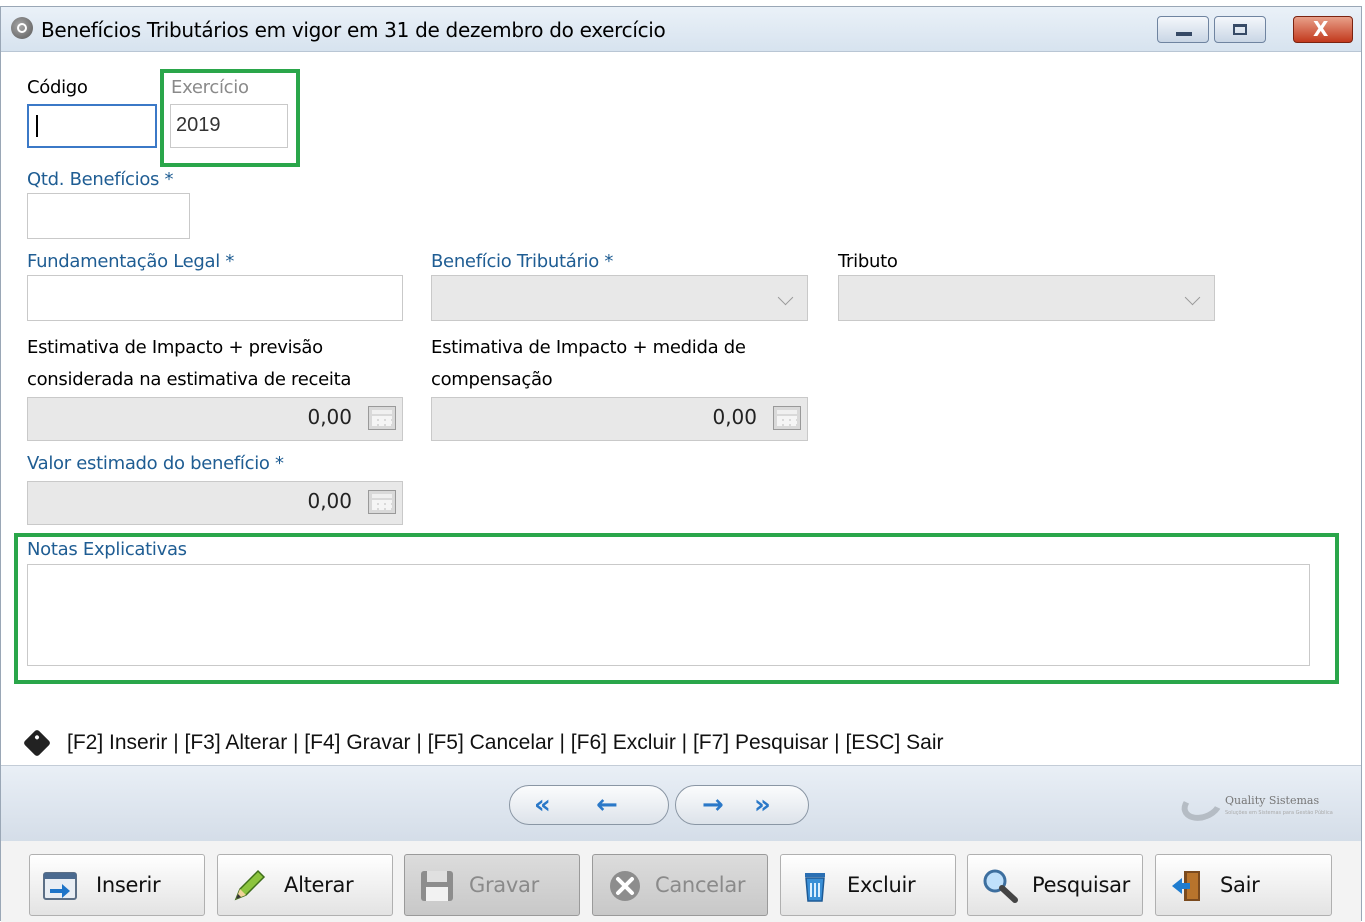 The height and width of the screenshot is (922, 1365). What do you see at coordinates (1186, 886) in the screenshot?
I see `exit-door-icon` at bounding box center [1186, 886].